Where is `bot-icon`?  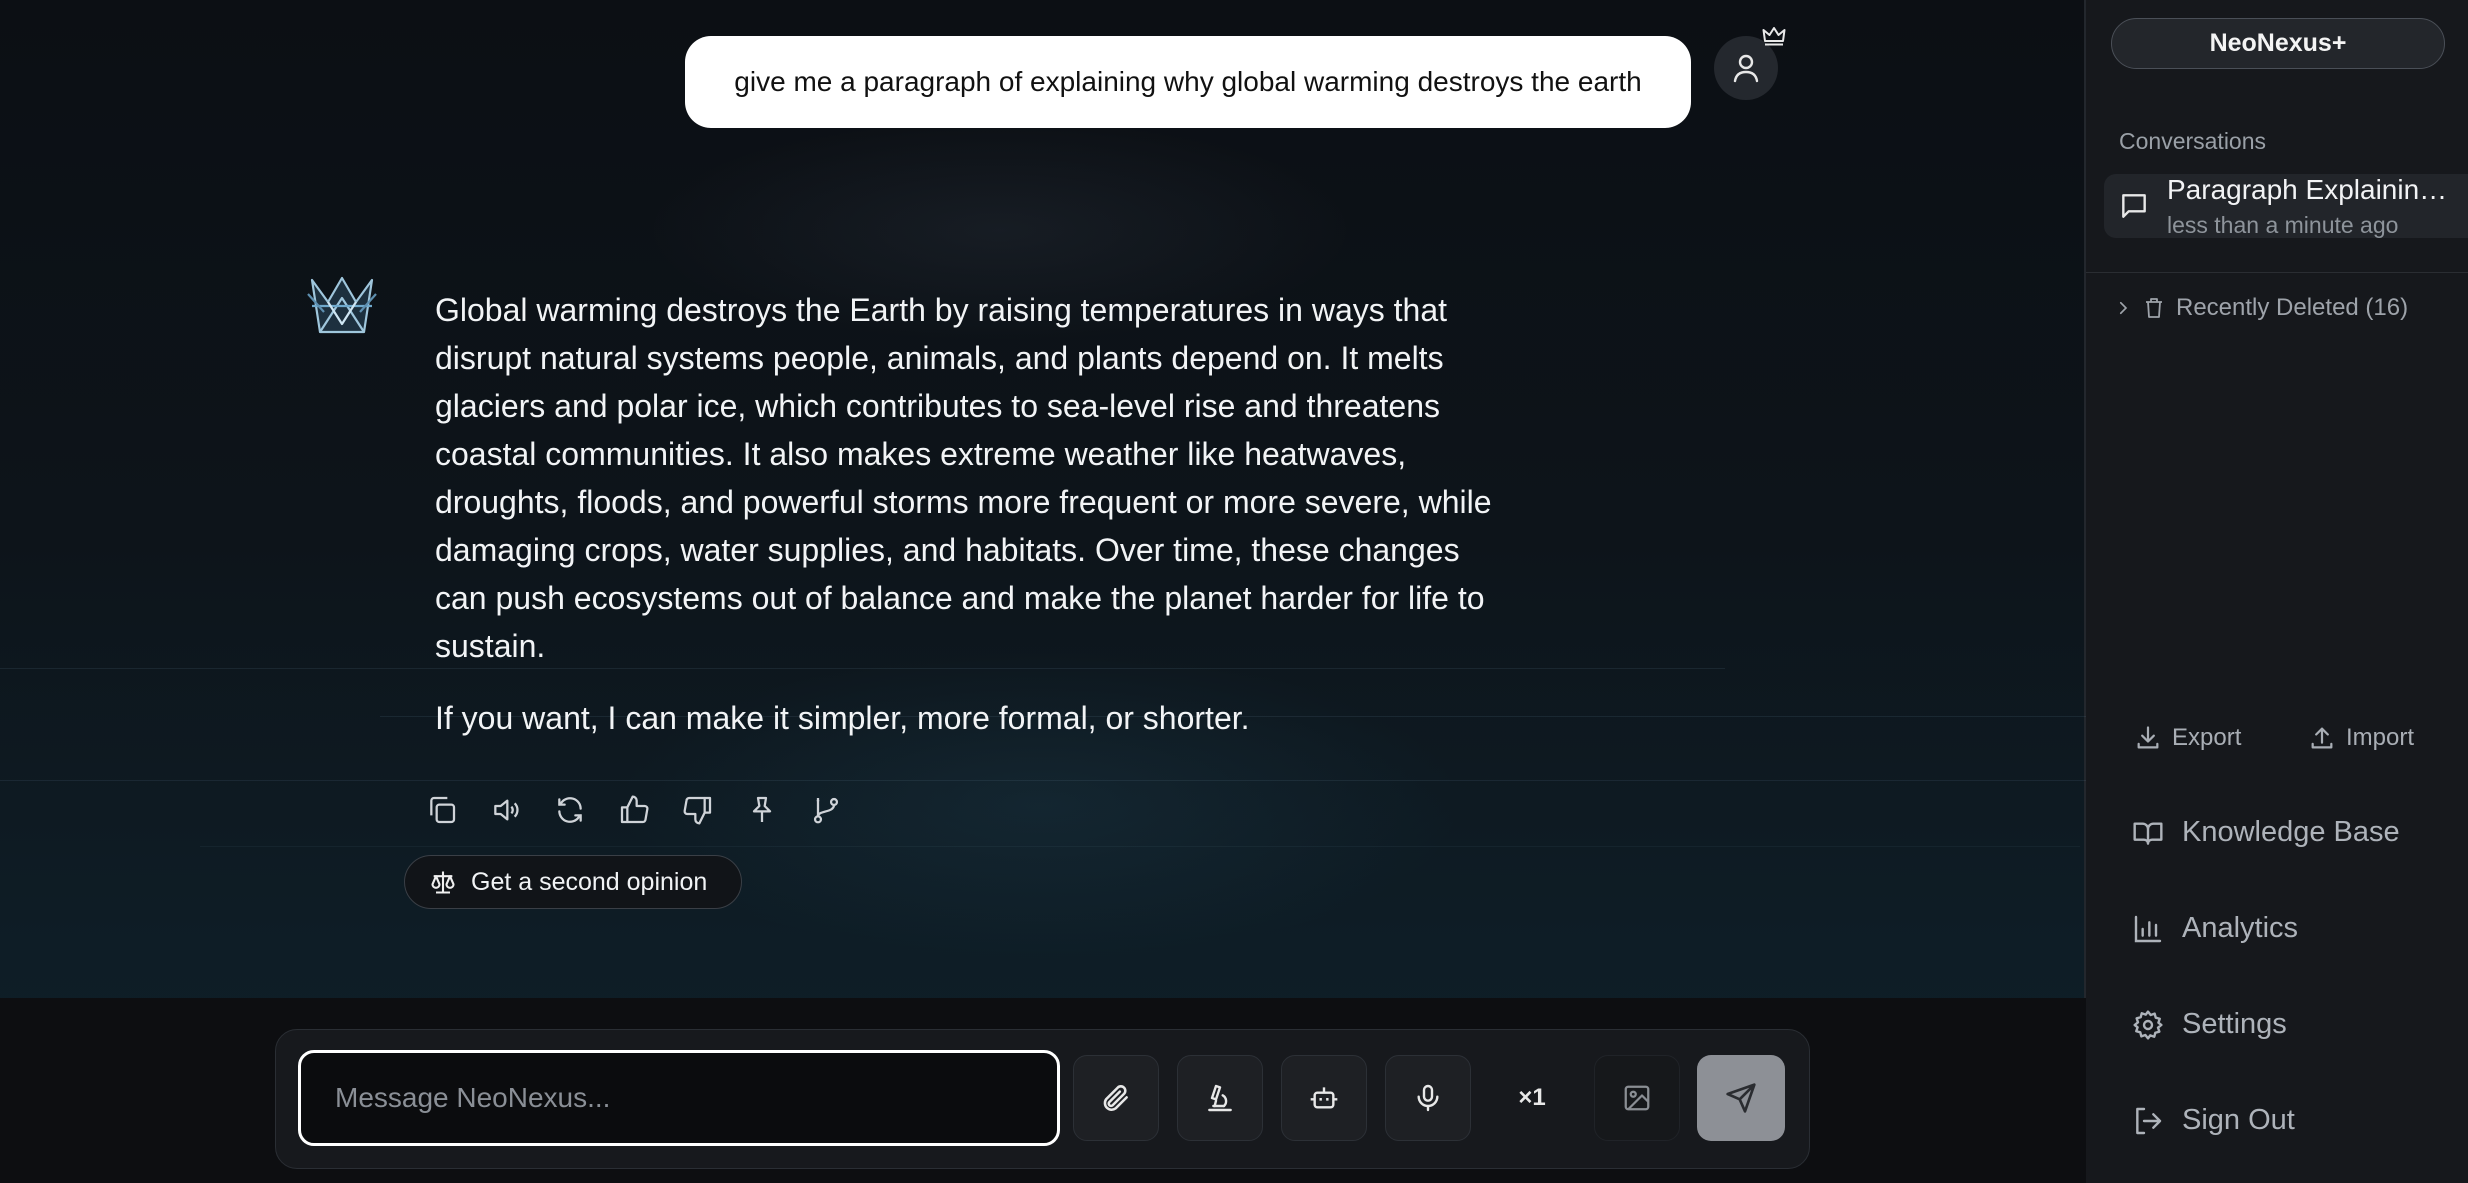
bot-icon is located at coordinates (1324, 1098).